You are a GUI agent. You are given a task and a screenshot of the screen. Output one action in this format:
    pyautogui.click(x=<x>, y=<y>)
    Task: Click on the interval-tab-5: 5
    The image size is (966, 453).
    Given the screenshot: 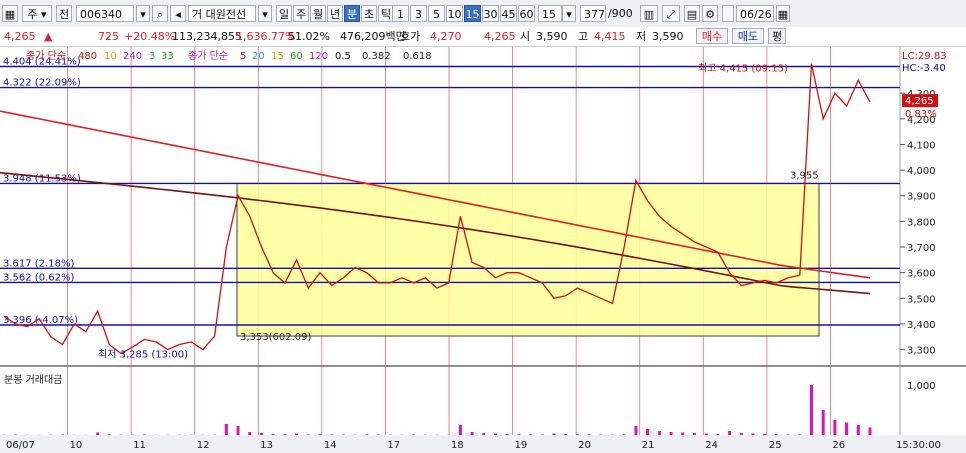 What is the action you would take?
    pyautogui.click(x=436, y=13)
    